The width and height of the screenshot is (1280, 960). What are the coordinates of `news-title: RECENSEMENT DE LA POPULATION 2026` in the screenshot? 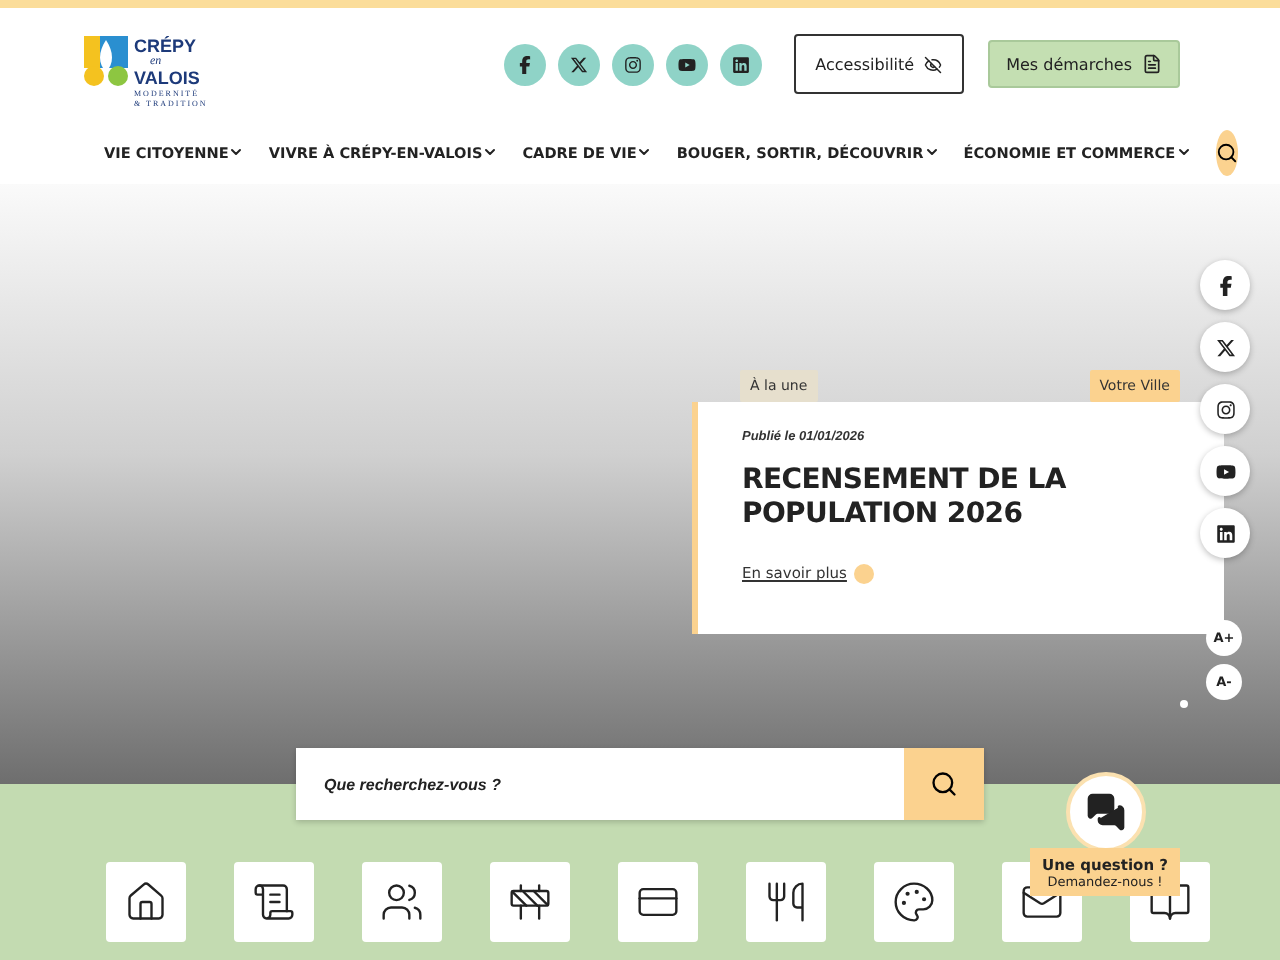 It's located at (905, 498).